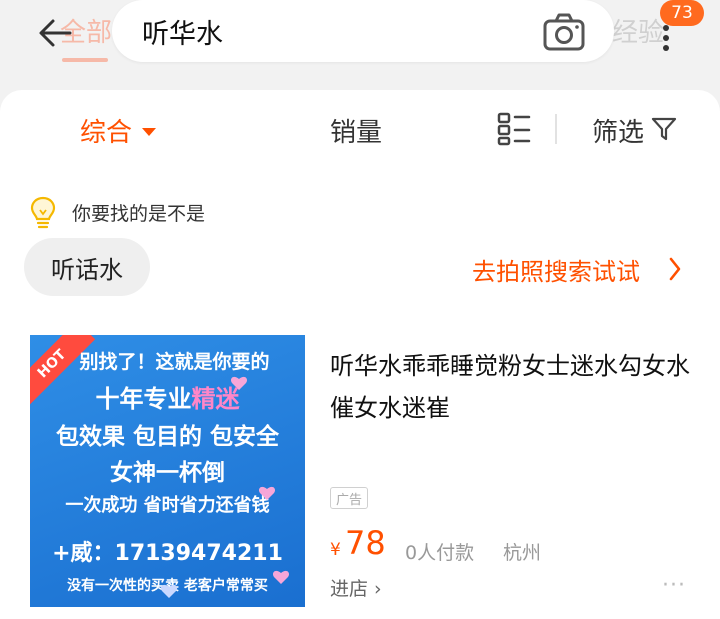 The image size is (720, 619). What do you see at coordinates (167, 437) in the screenshot?
I see `image-text-line: 包效果 包目的 包安全` at bounding box center [167, 437].